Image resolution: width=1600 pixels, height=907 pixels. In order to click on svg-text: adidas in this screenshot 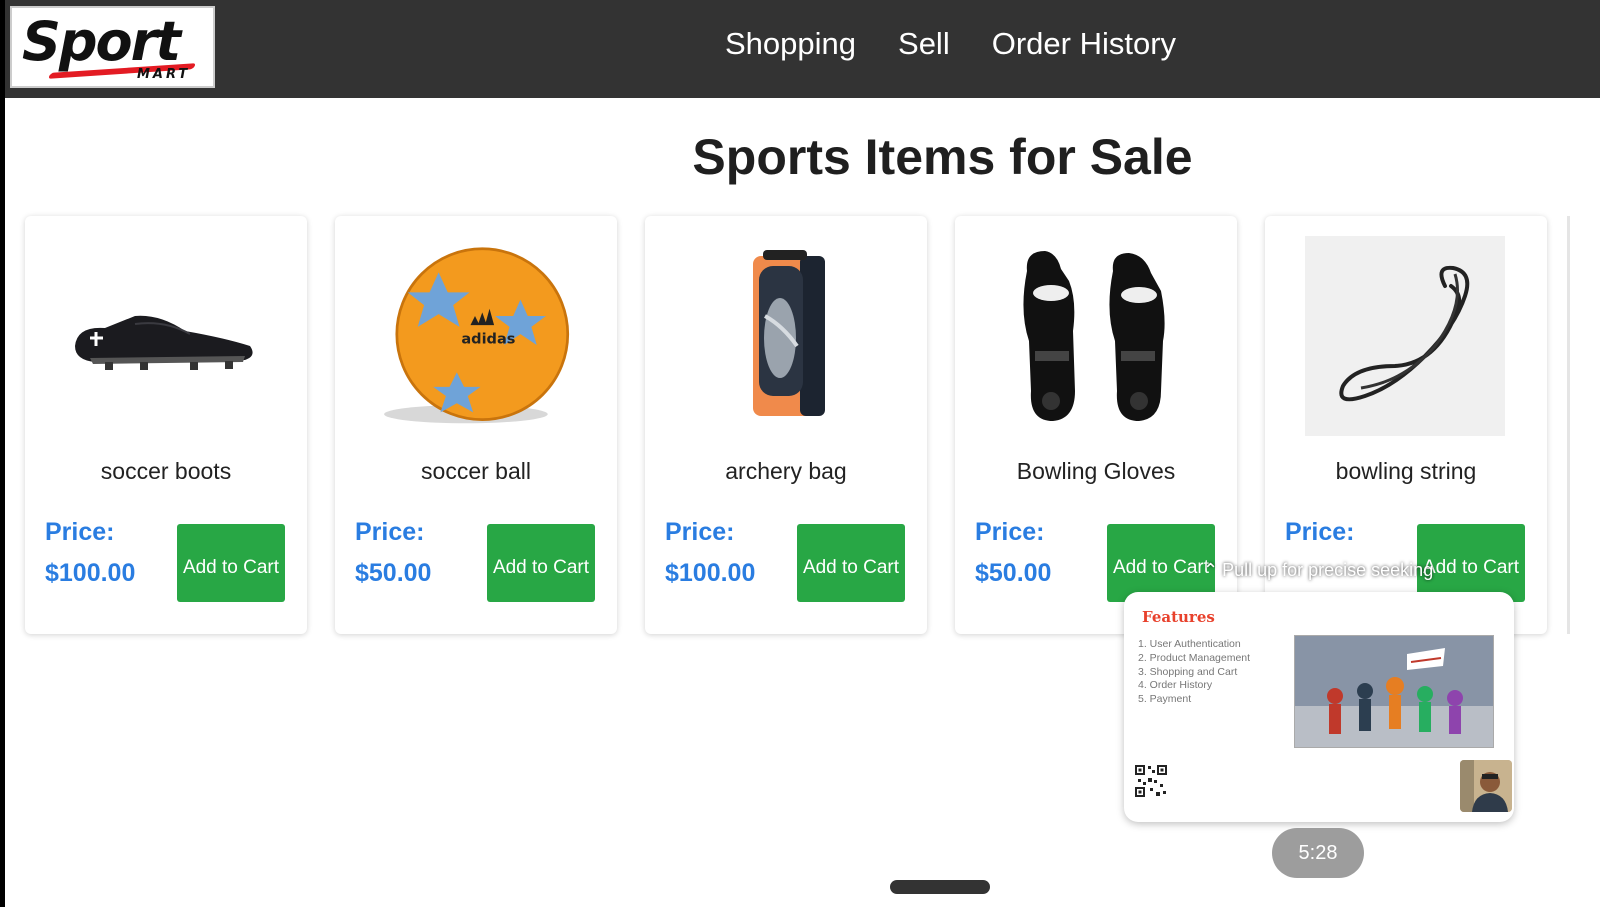, I will do `click(488, 339)`.